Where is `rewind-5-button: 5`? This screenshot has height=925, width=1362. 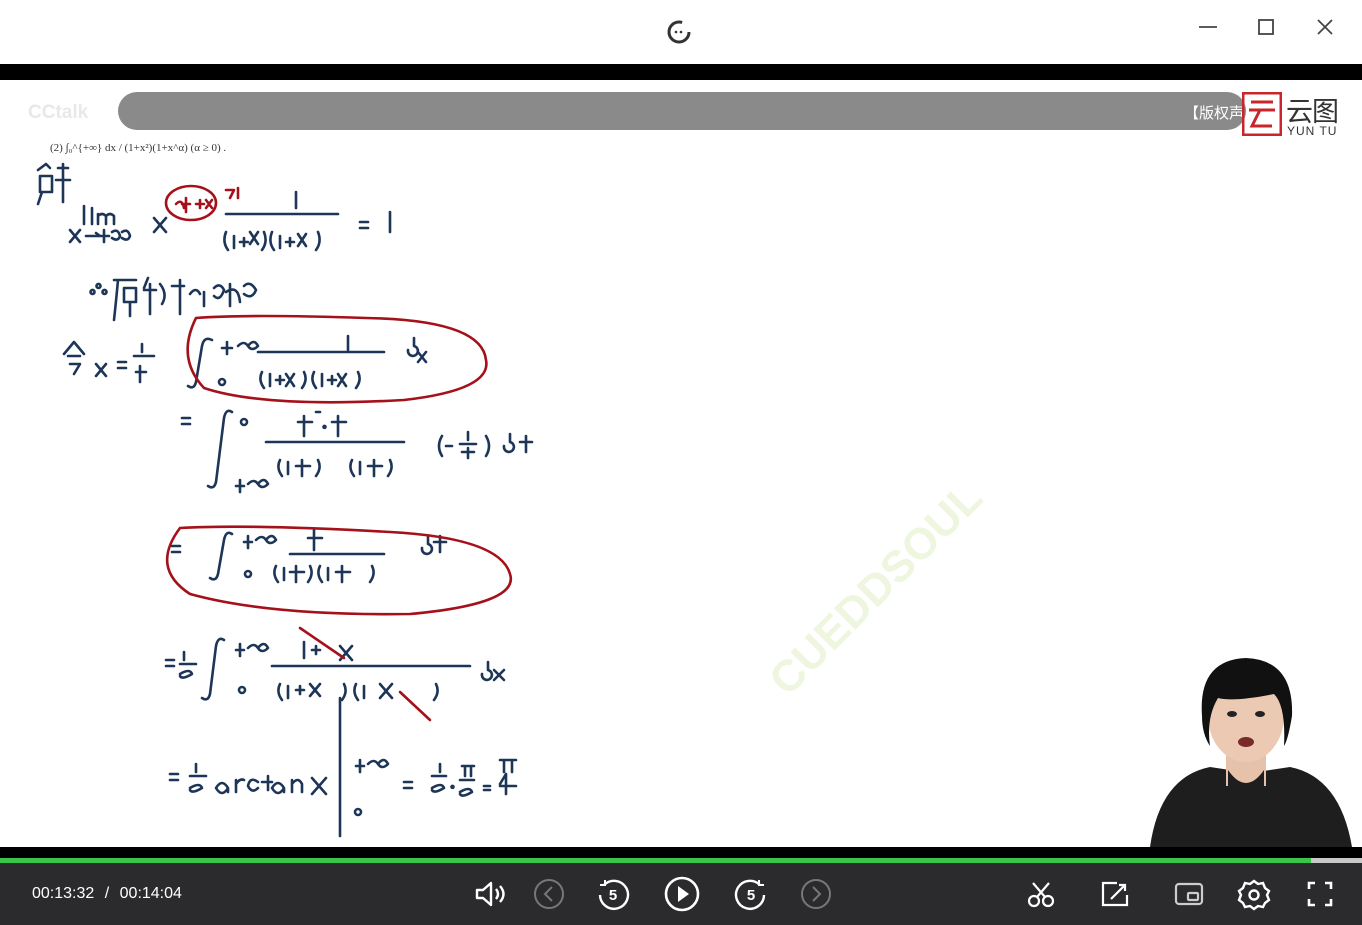 rewind-5-button: 5 is located at coordinates (613, 894).